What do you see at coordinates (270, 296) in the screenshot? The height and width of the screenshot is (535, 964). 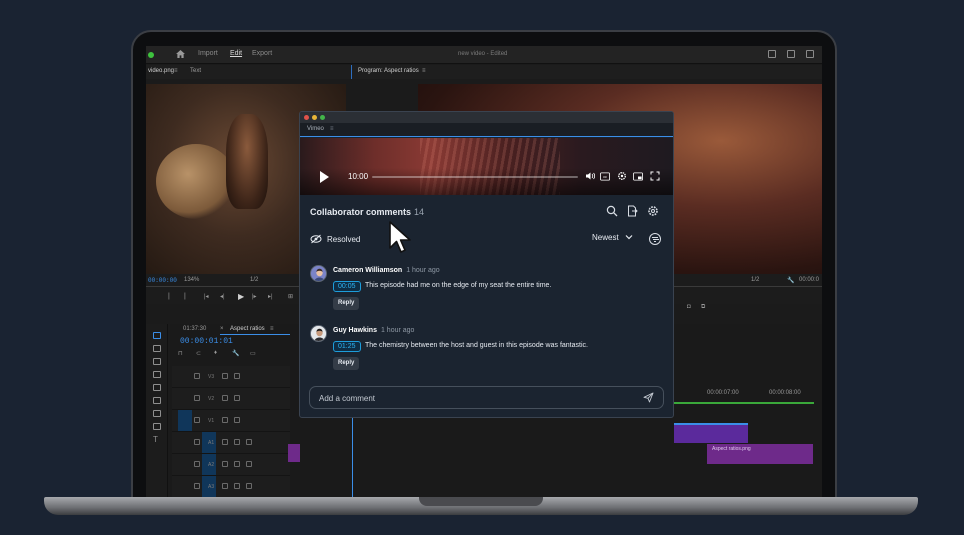 I see `step-forward-icon: ▸|` at bounding box center [270, 296].